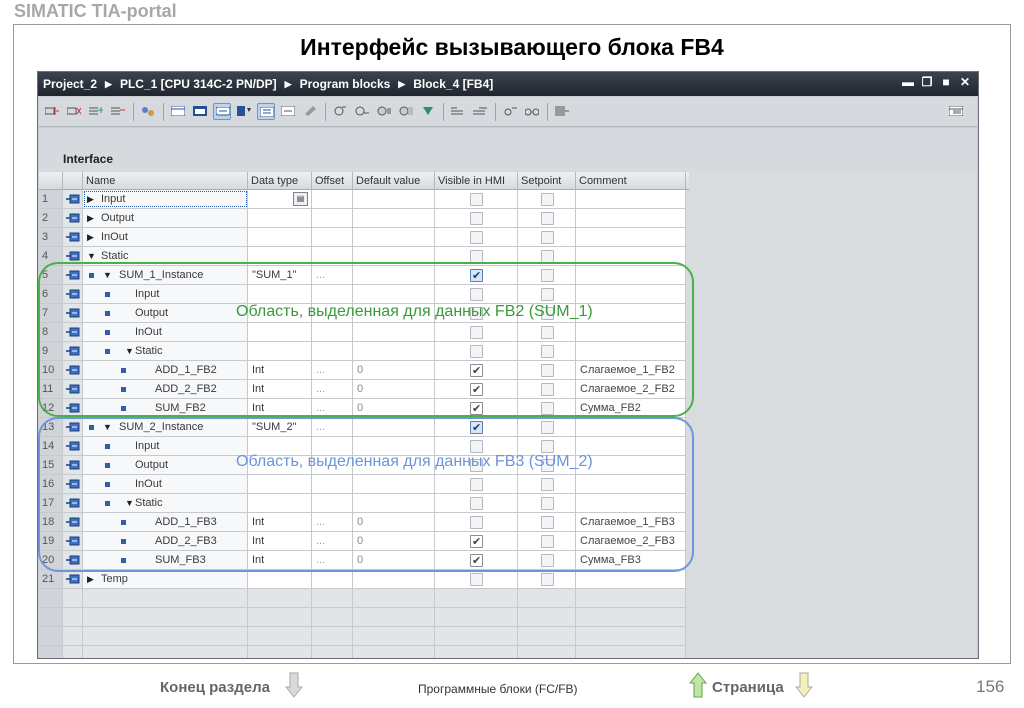  Describe the element at coordinates (200, 111) in the screenshot. I see `block-view-icon` at that location.